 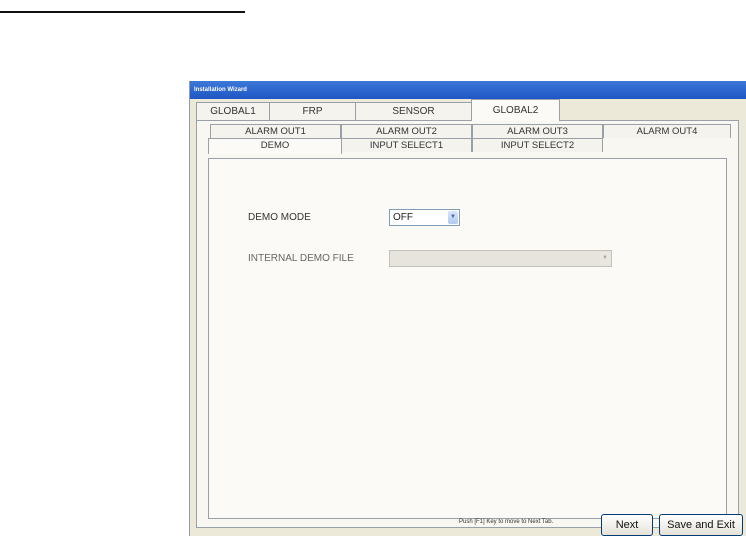 What do you see at coordinates (275, 131) in the screenshot?
I see `tab-alarm-out1: ALARM OUT1` at bounding box center [275, 131].